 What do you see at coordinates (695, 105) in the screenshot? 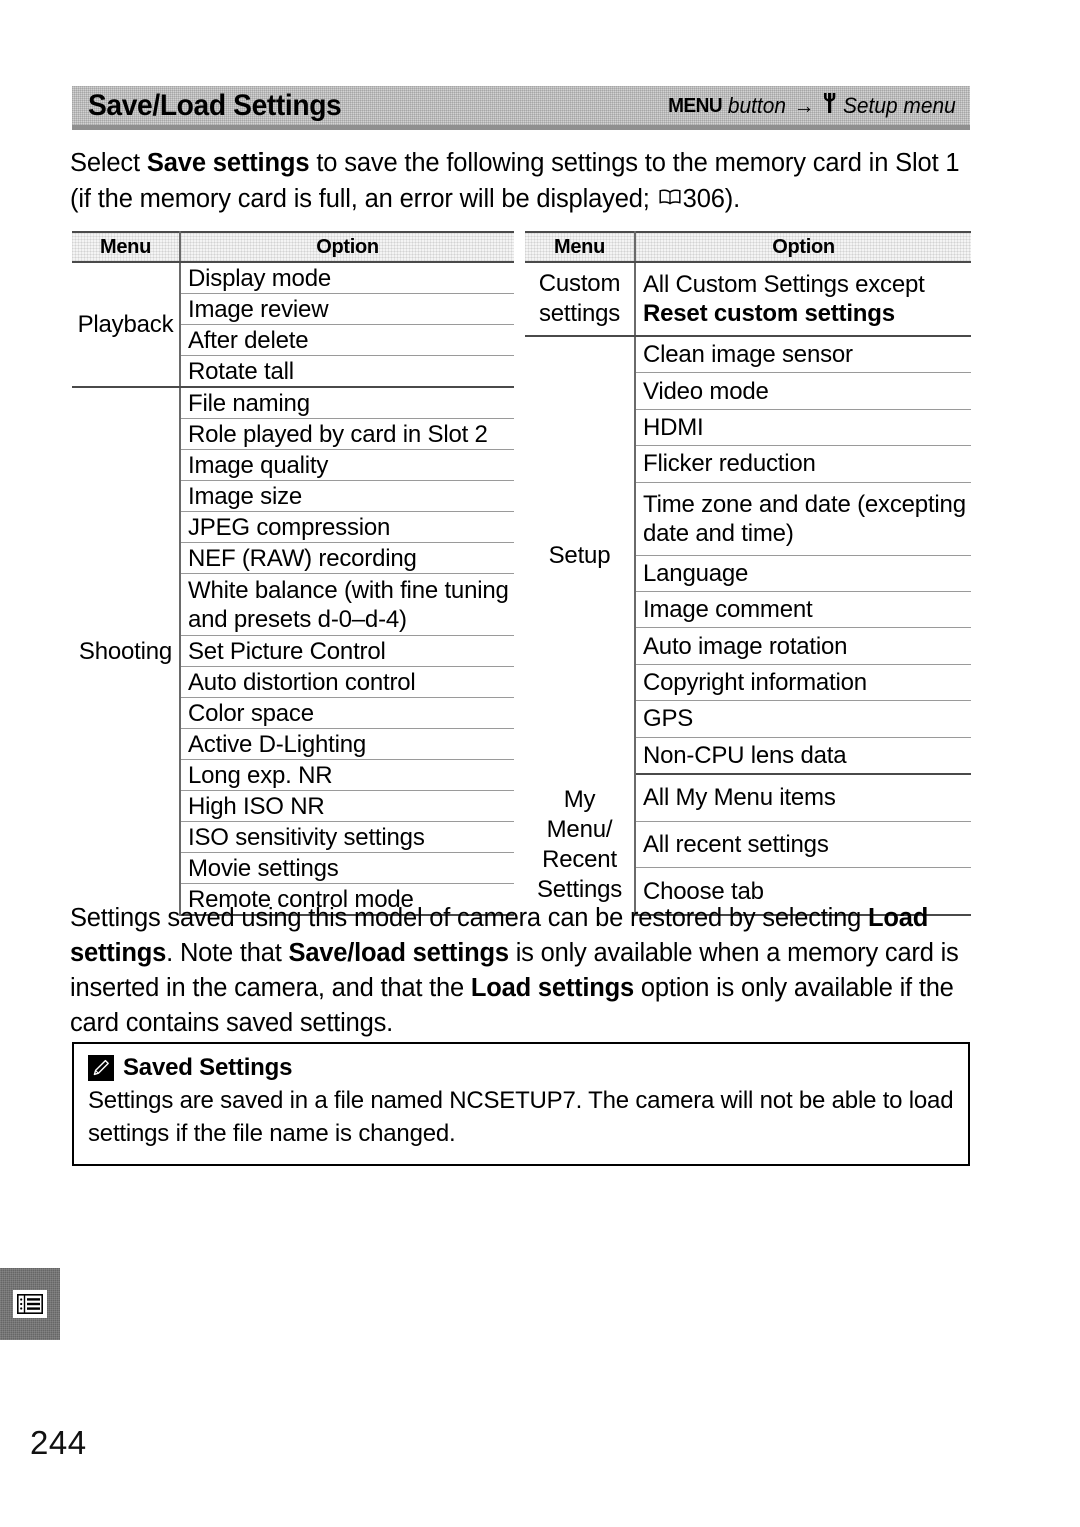
I see `menu-button-label: MENU` at bounding box center [695, 105].